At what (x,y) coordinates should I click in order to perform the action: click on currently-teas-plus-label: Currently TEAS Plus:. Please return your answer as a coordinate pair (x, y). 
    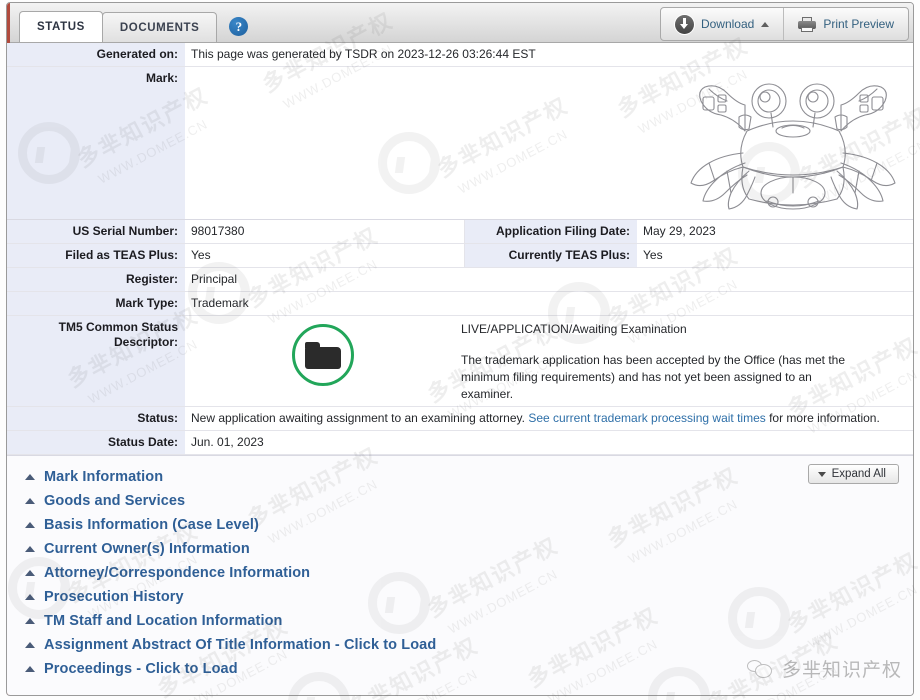
    Looking at the image, I should click on (551, 255).